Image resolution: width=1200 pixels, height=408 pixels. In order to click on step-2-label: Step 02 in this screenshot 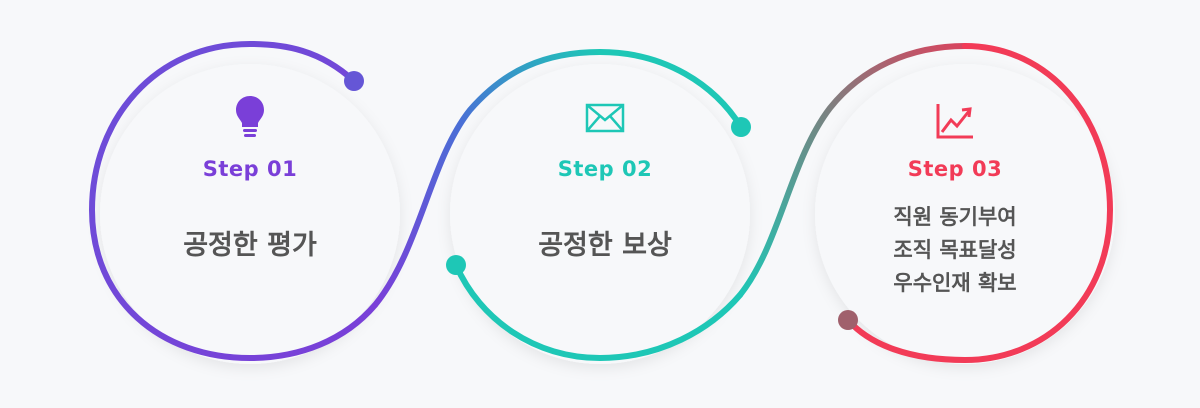, I will do `click(605, 169)`.